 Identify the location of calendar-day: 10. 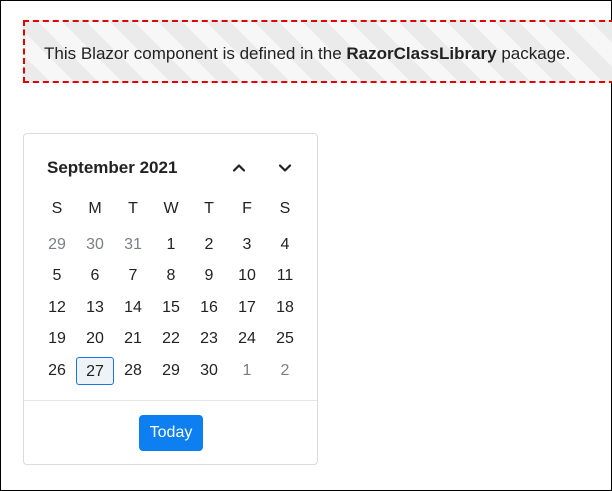
(247, 276).